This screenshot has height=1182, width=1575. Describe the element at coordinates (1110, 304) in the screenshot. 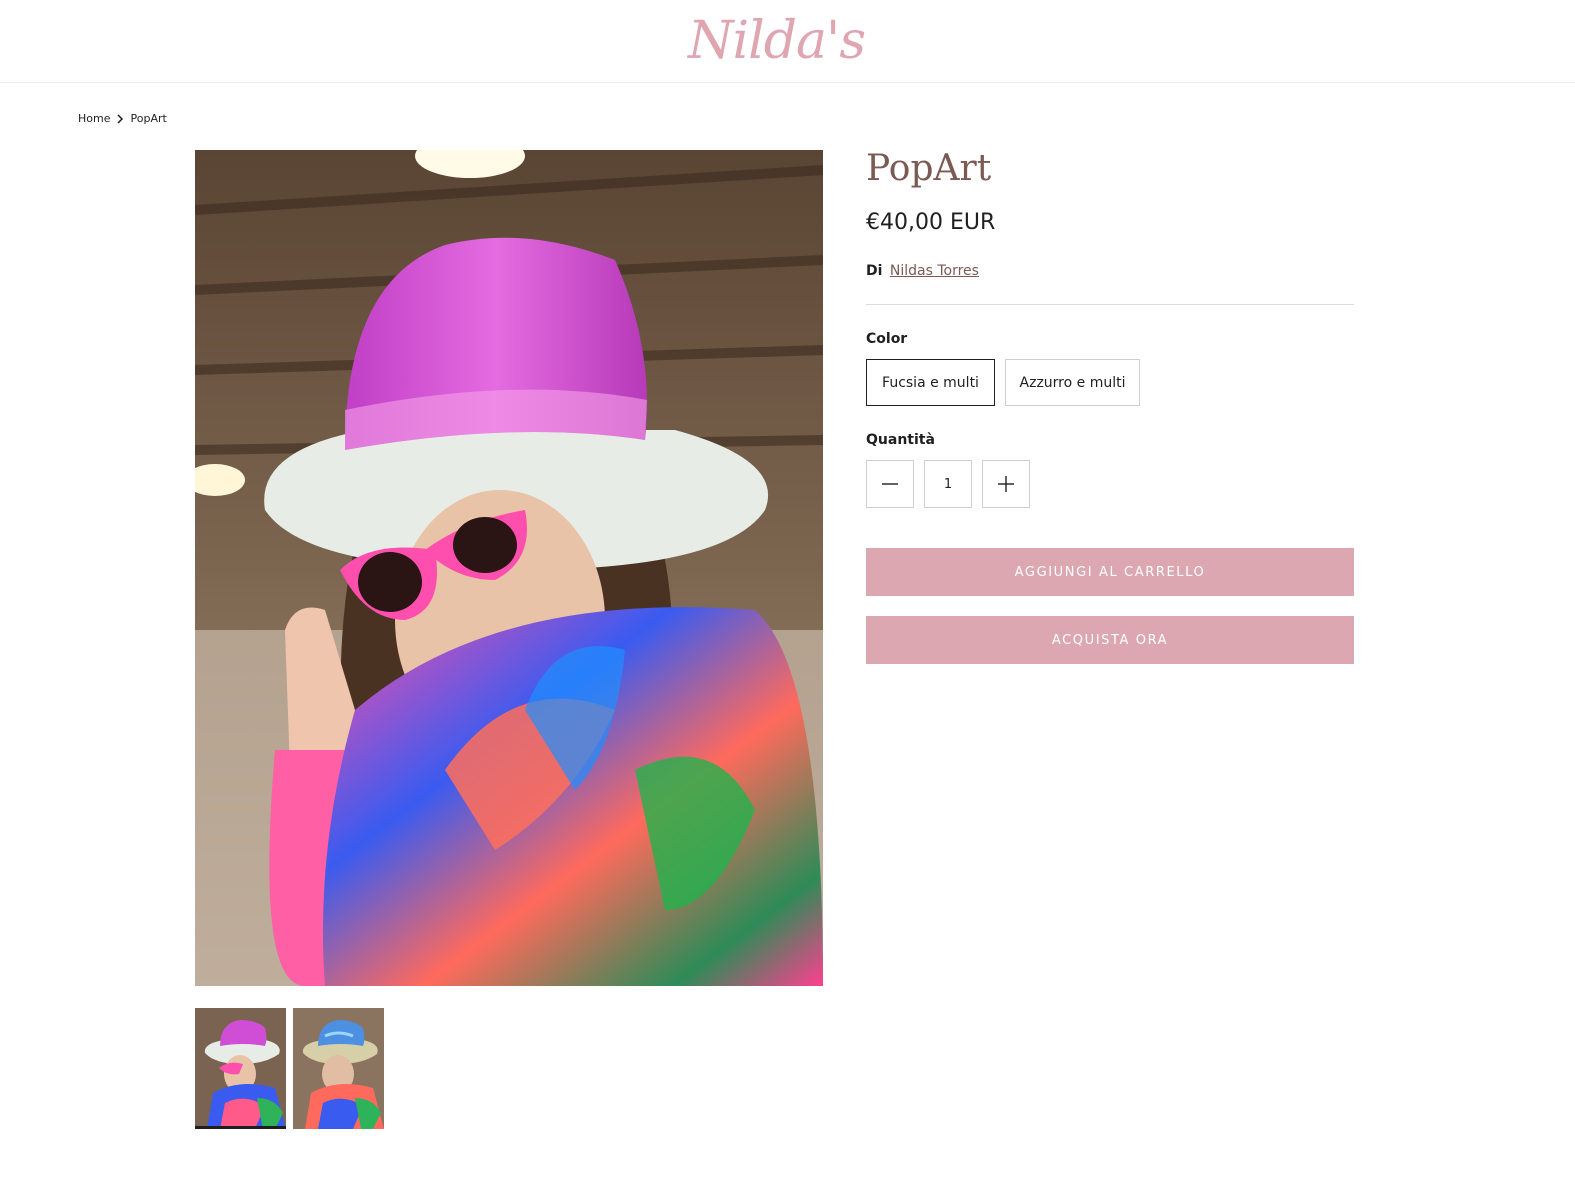

I see `divider` at that location.